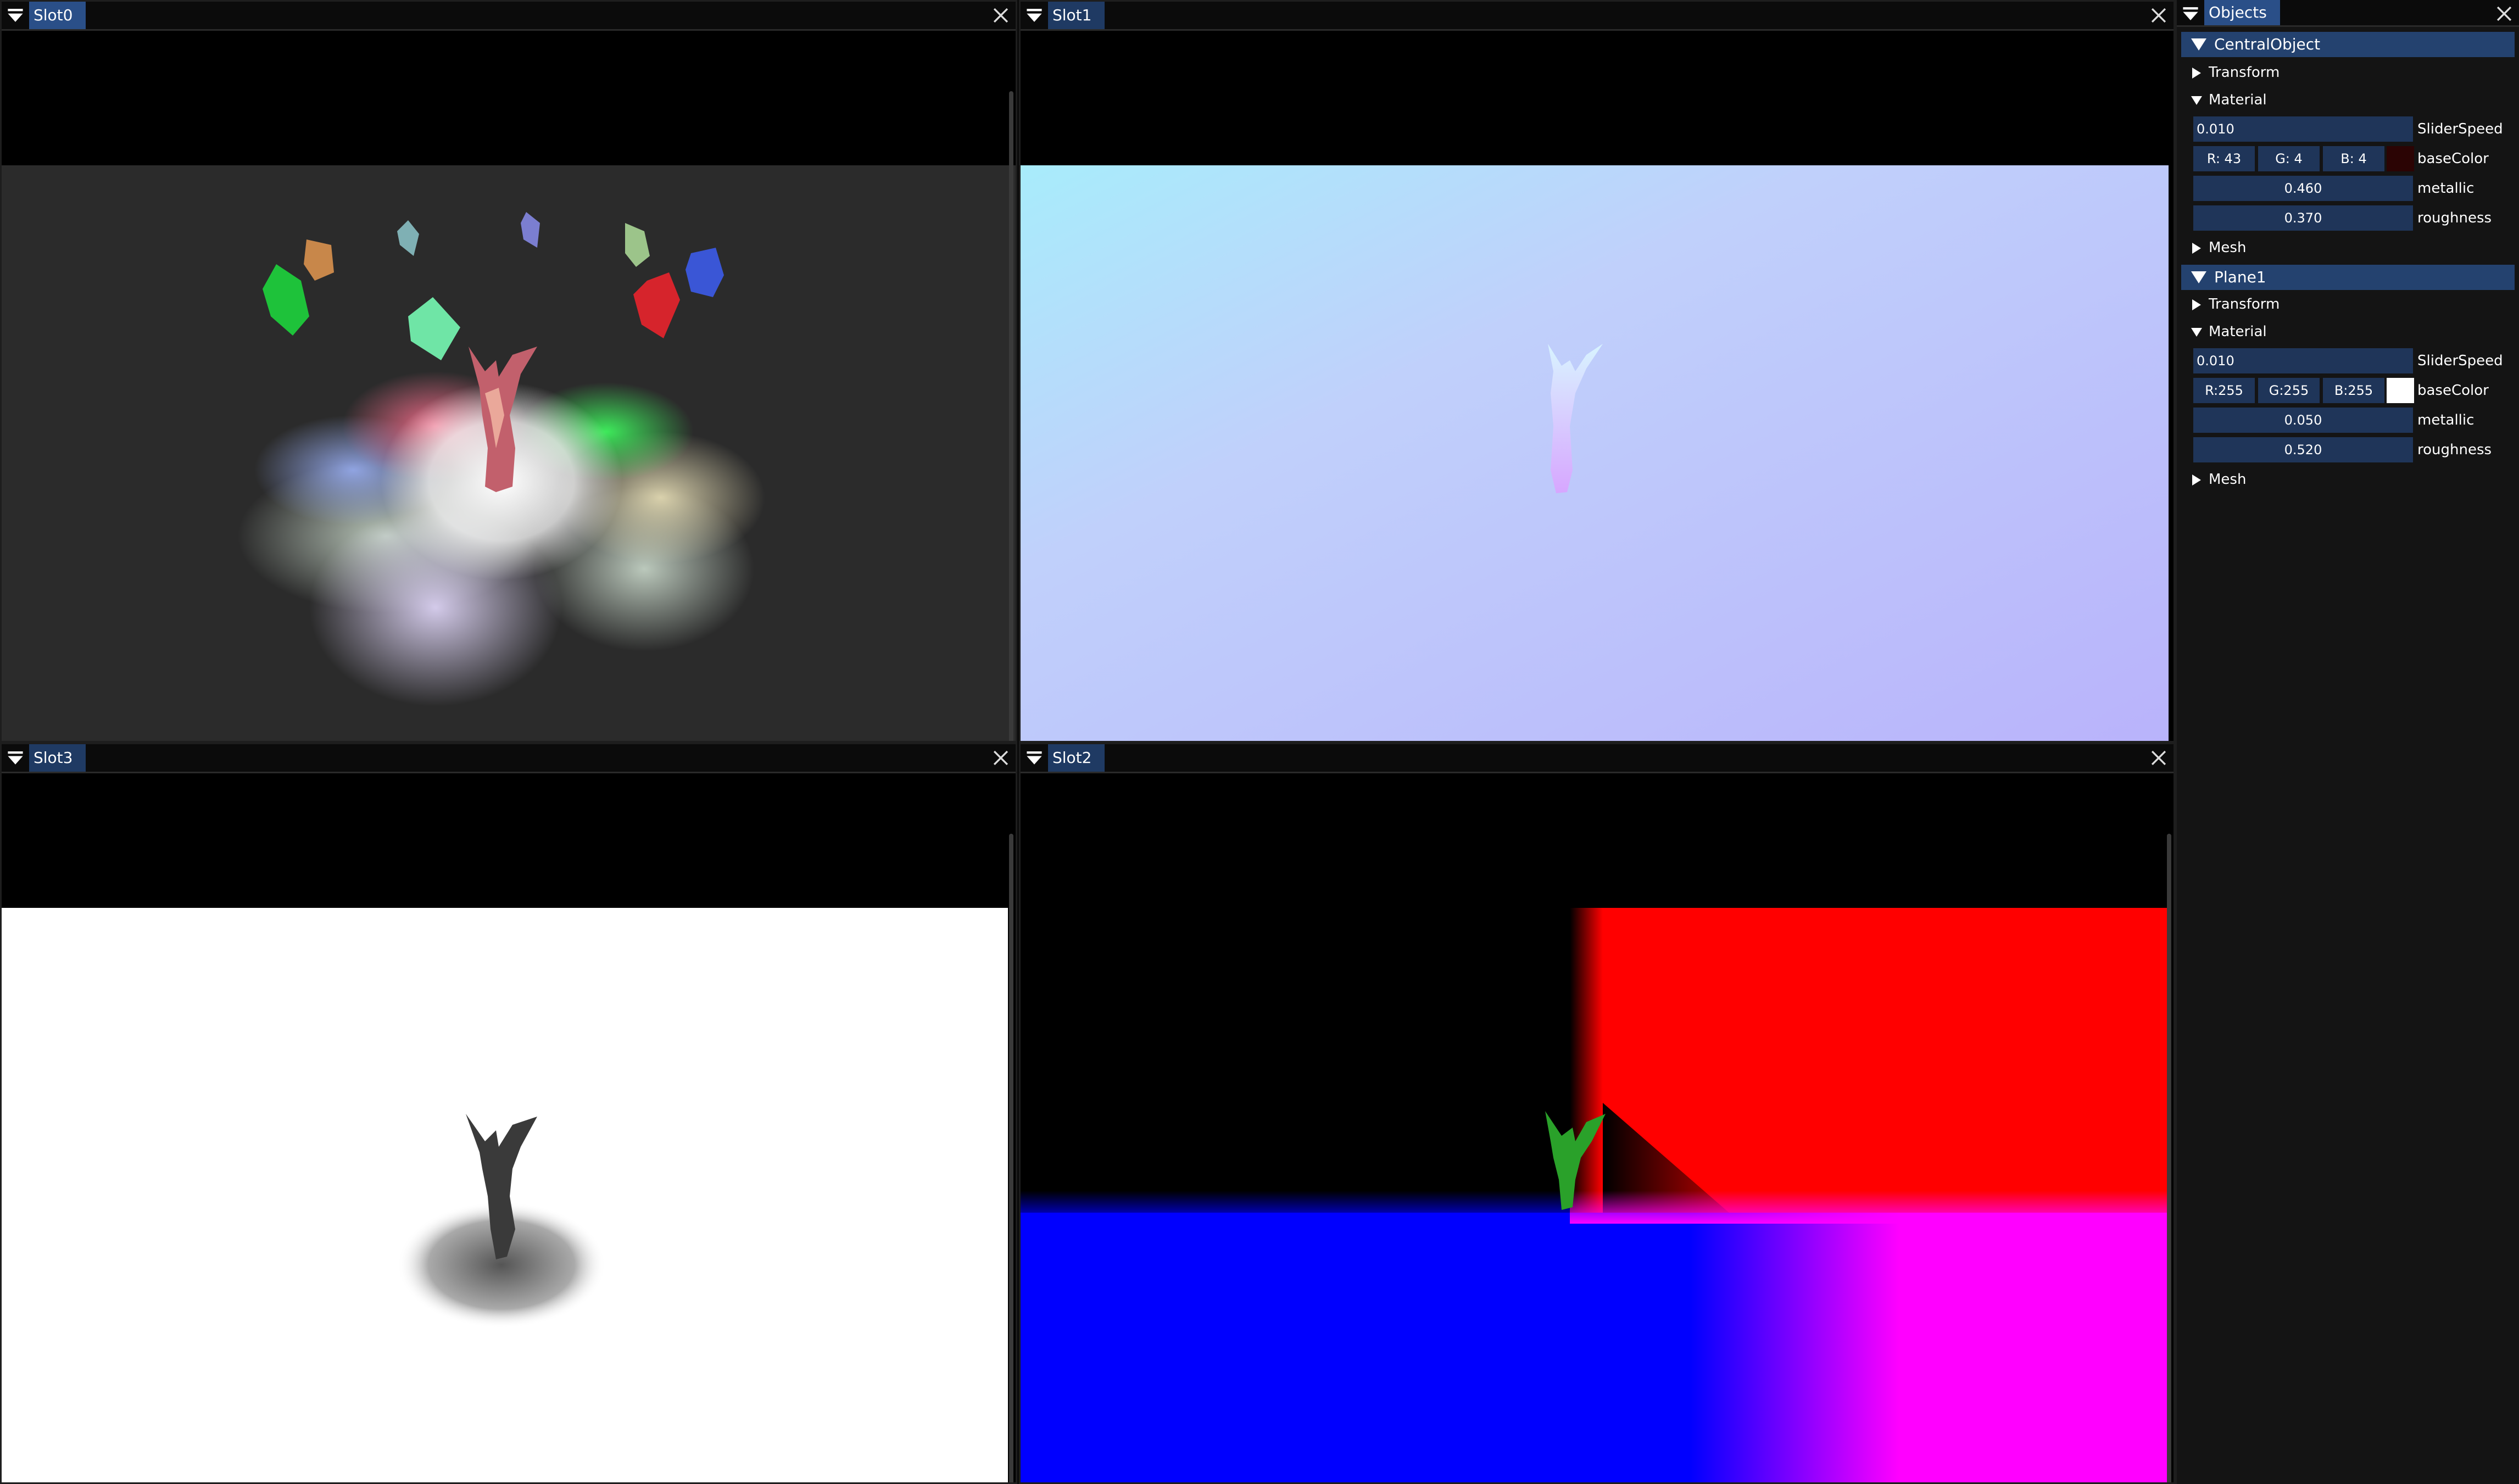  I want to click on object-name: CentralObject, so click(2267, 44).